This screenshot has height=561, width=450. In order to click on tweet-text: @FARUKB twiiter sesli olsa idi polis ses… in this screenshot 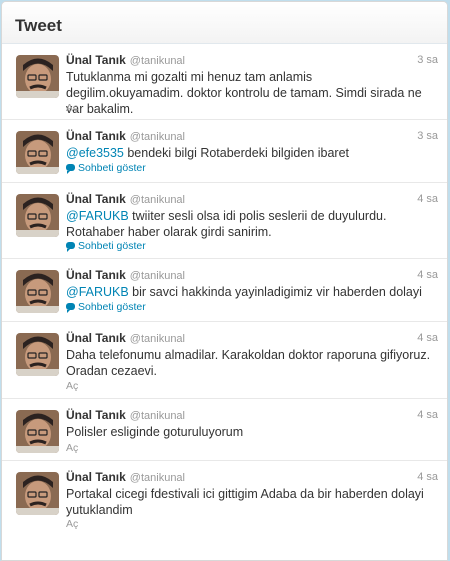, I will do `click(248, 224)`.